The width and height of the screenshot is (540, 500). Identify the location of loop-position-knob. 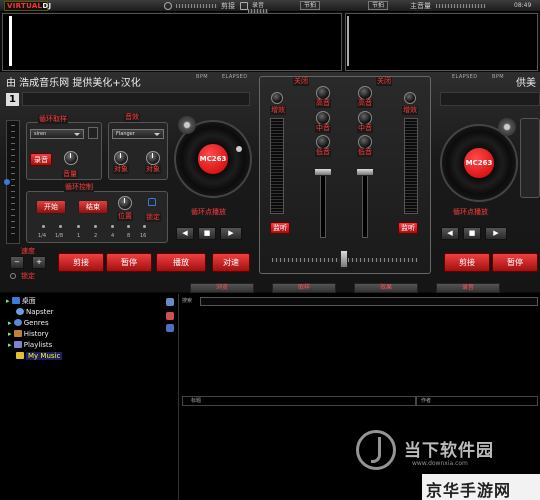
(125, 203).